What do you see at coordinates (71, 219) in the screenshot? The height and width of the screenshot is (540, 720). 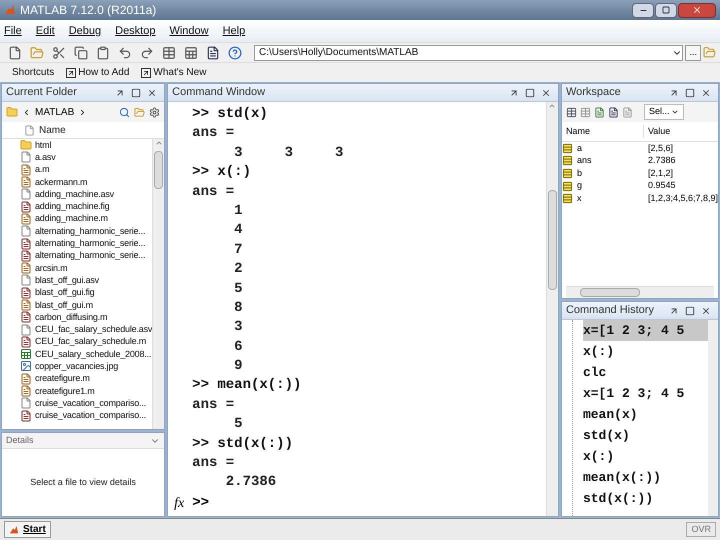 I see `file-name: adding_machine.m` at bounding box center [71, 219].